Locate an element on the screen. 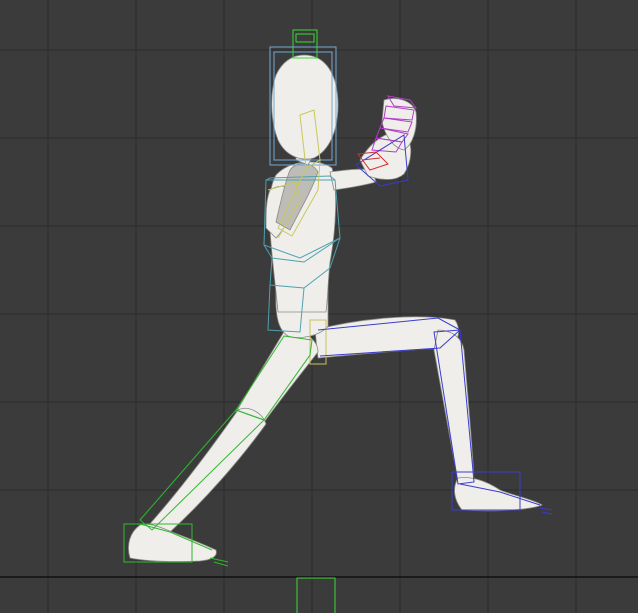 The width and height of the screenshot is (638, 613). head is located at coordinates (305, 107).